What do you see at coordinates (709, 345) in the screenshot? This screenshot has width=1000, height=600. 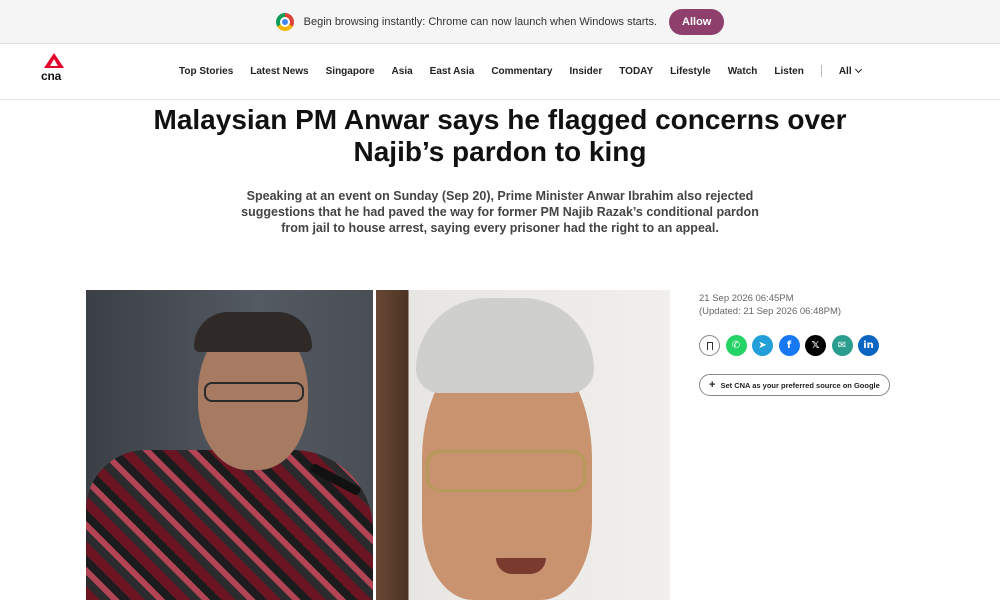 I see `bookmark-icon` at bounding box center [709, 345].